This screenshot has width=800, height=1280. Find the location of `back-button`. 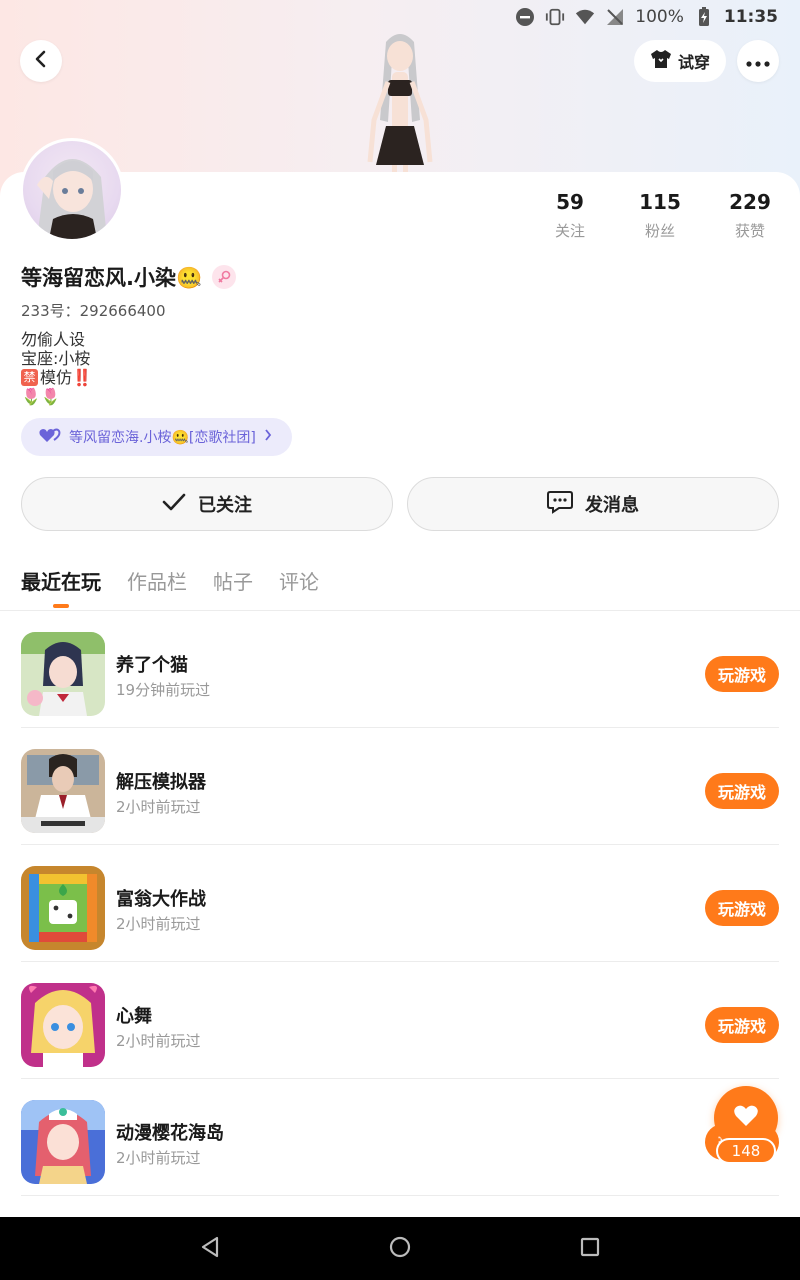

back-button is located at coordinates (41, 61).